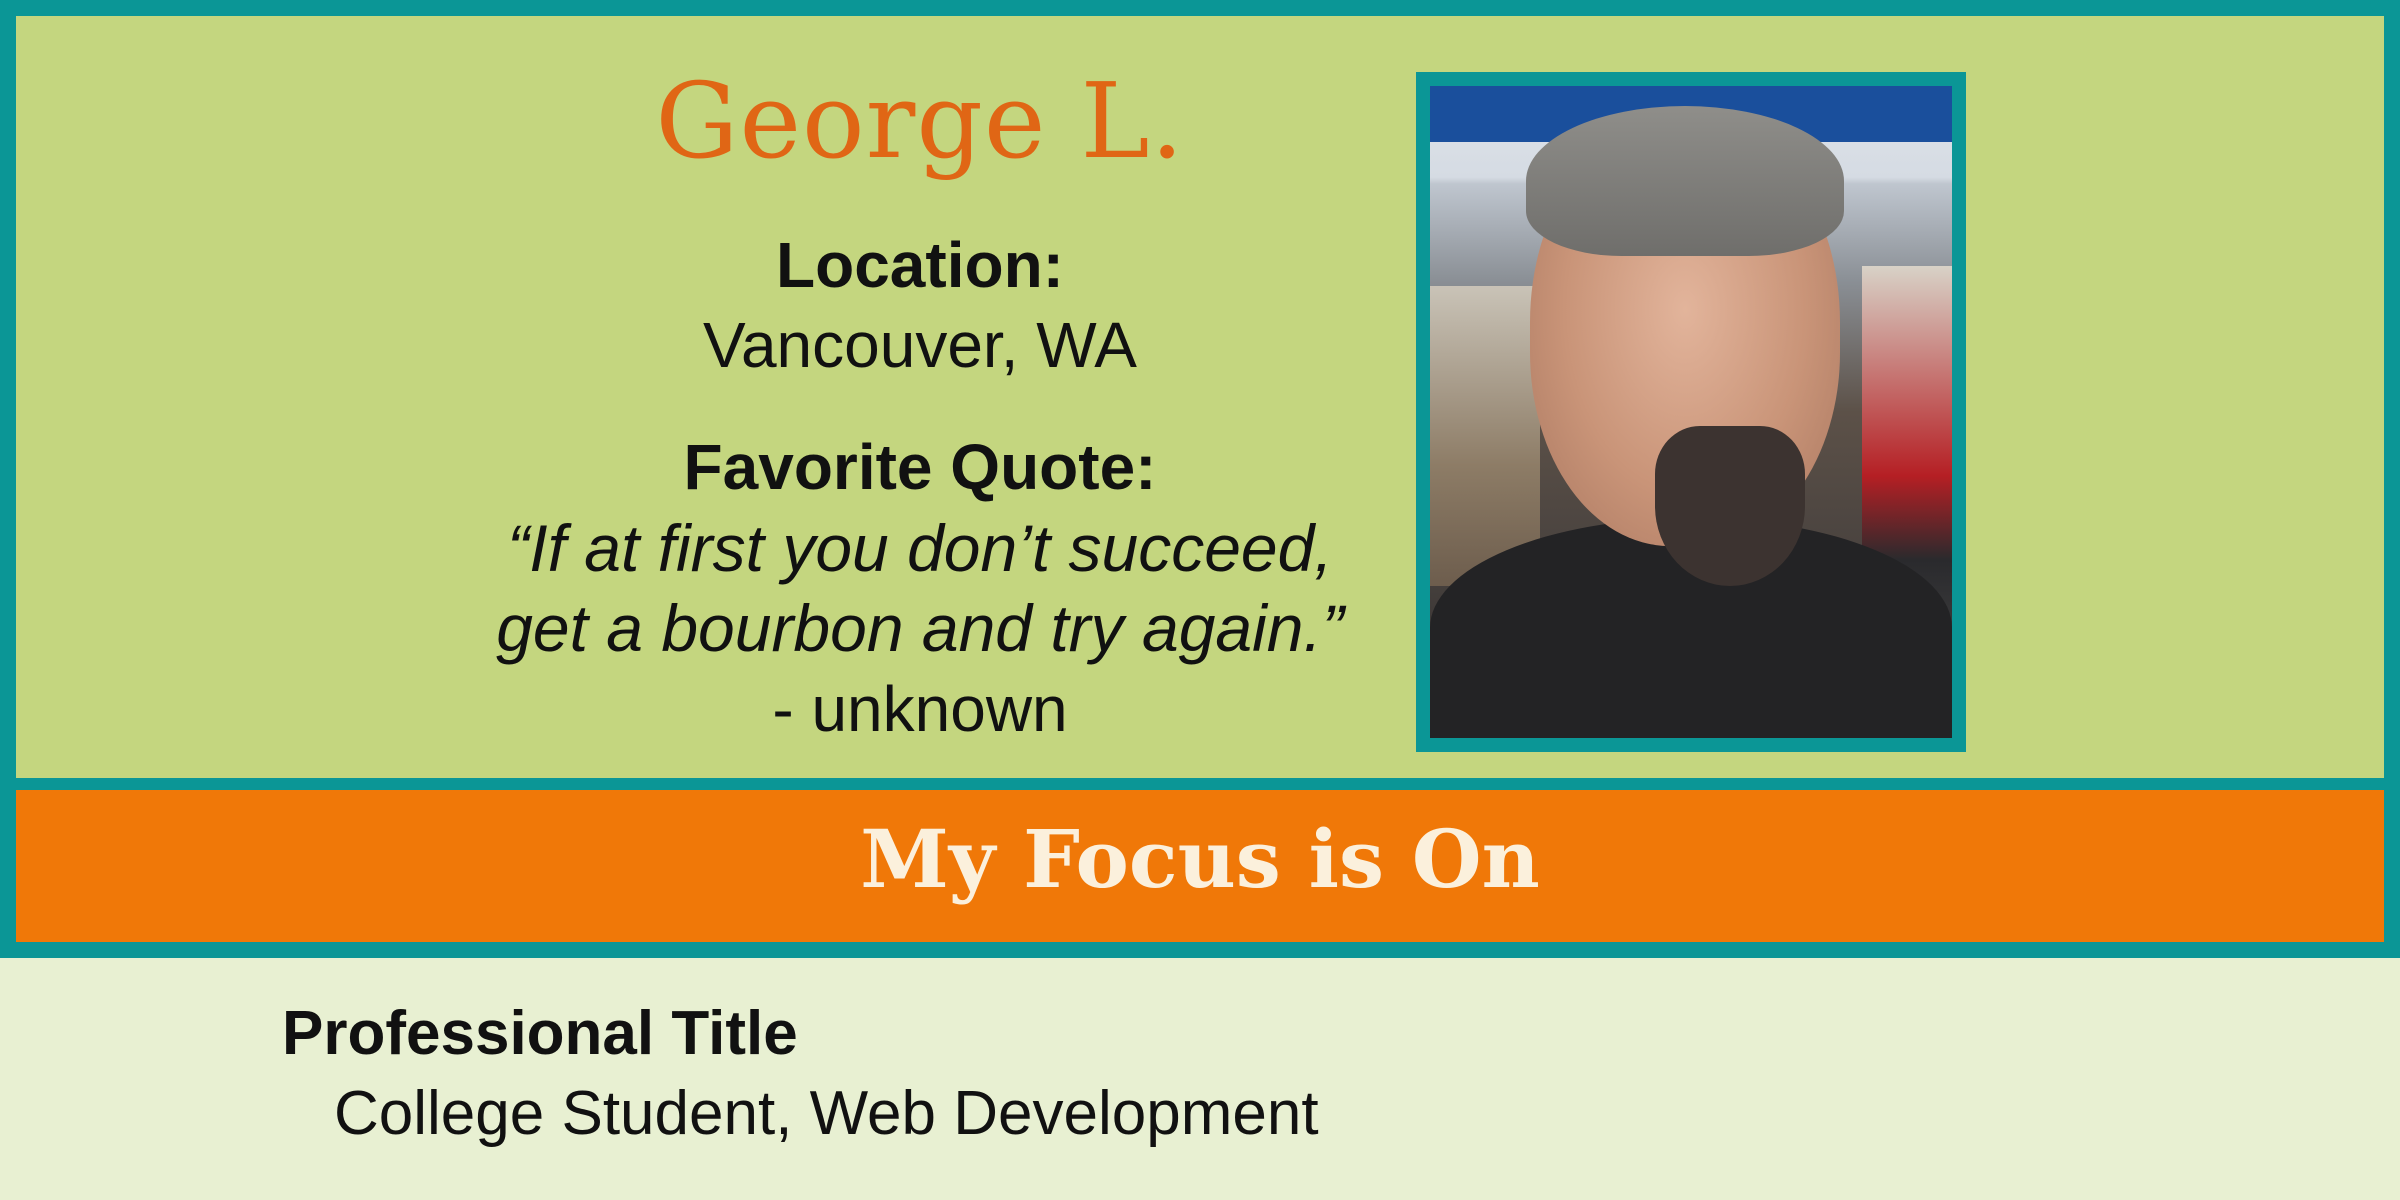 The width and height of the screenshot is (2400, 1200). What do you see at coordinates (920, 265) in the screenshot?
I see `location-label: Location:` at bounding box center [920, 265].